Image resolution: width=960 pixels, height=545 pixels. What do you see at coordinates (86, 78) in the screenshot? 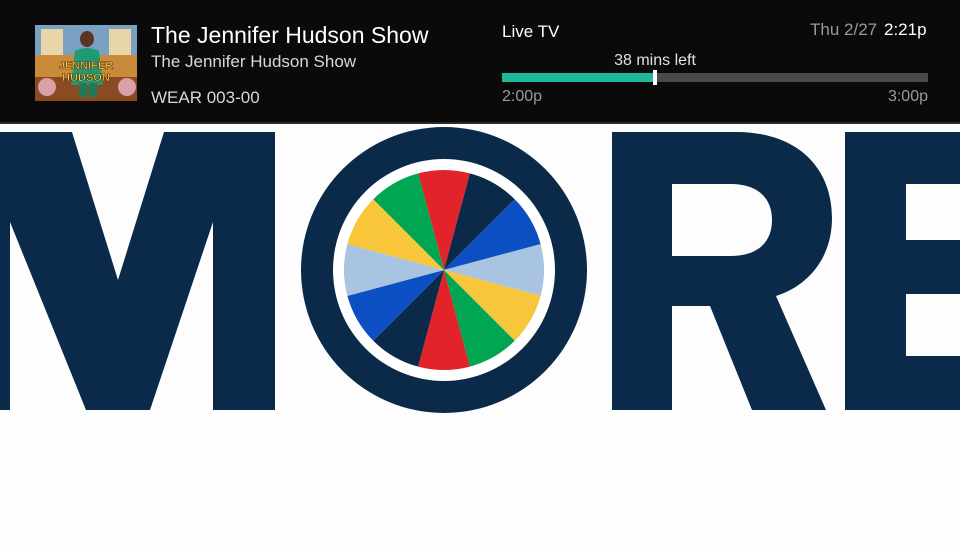
I see `thumbnail-logo-line2: HUDSON` at bounding box center [86, 78].